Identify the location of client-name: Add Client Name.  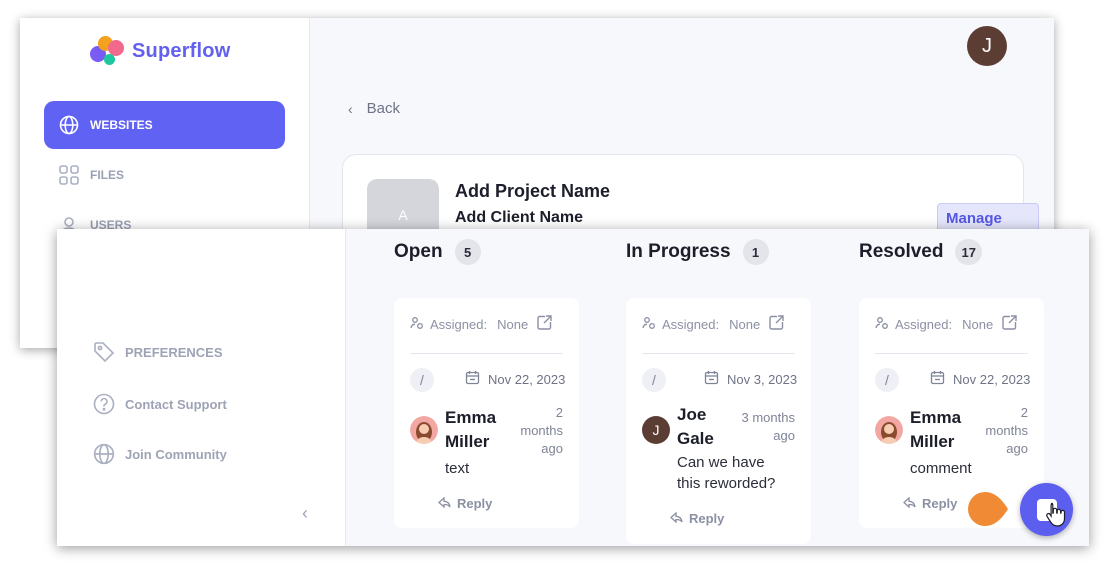
(519, 218).